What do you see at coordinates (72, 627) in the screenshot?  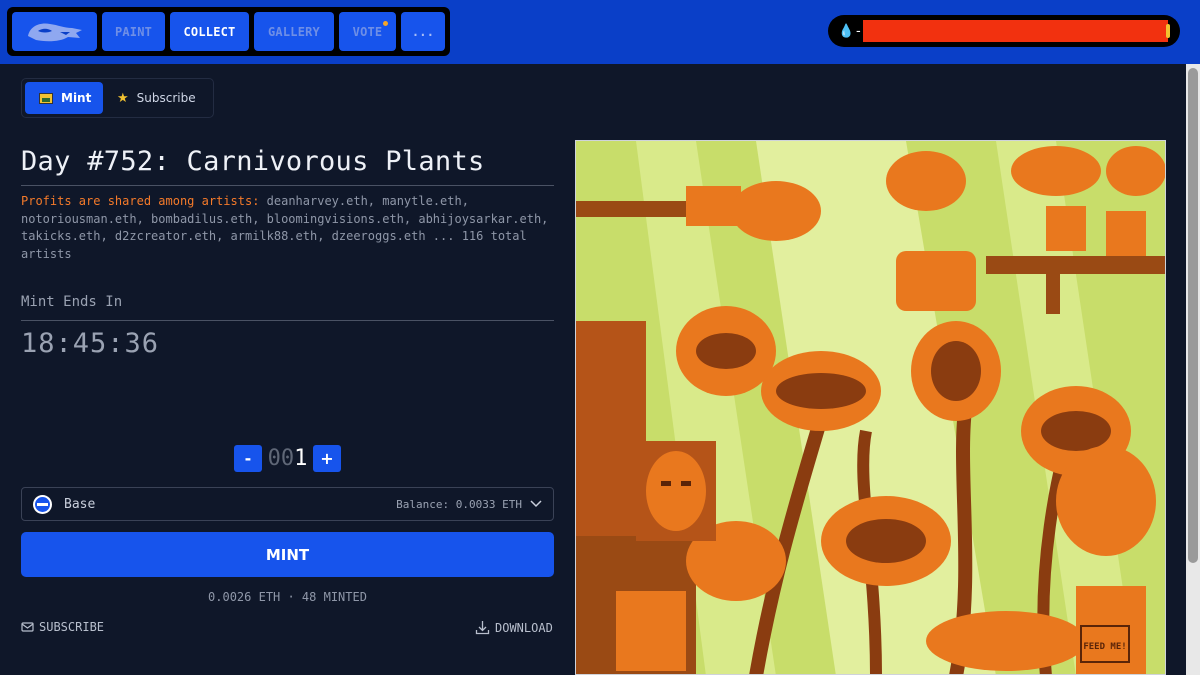 I see `subscribe-label: SUBSCRIBE` at bounding box center [72, 627].